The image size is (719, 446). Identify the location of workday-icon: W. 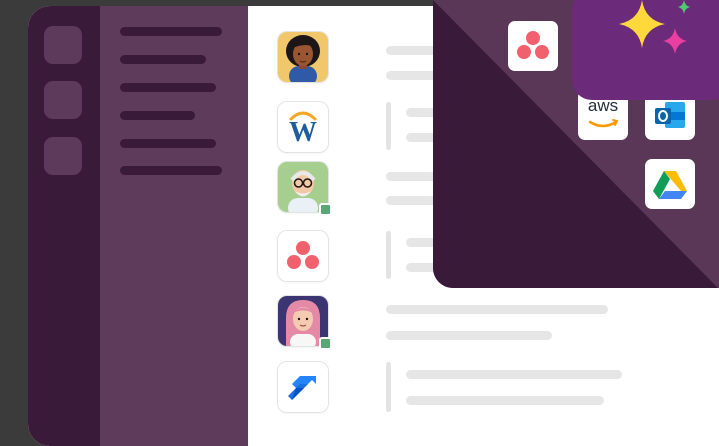
(303, 127).